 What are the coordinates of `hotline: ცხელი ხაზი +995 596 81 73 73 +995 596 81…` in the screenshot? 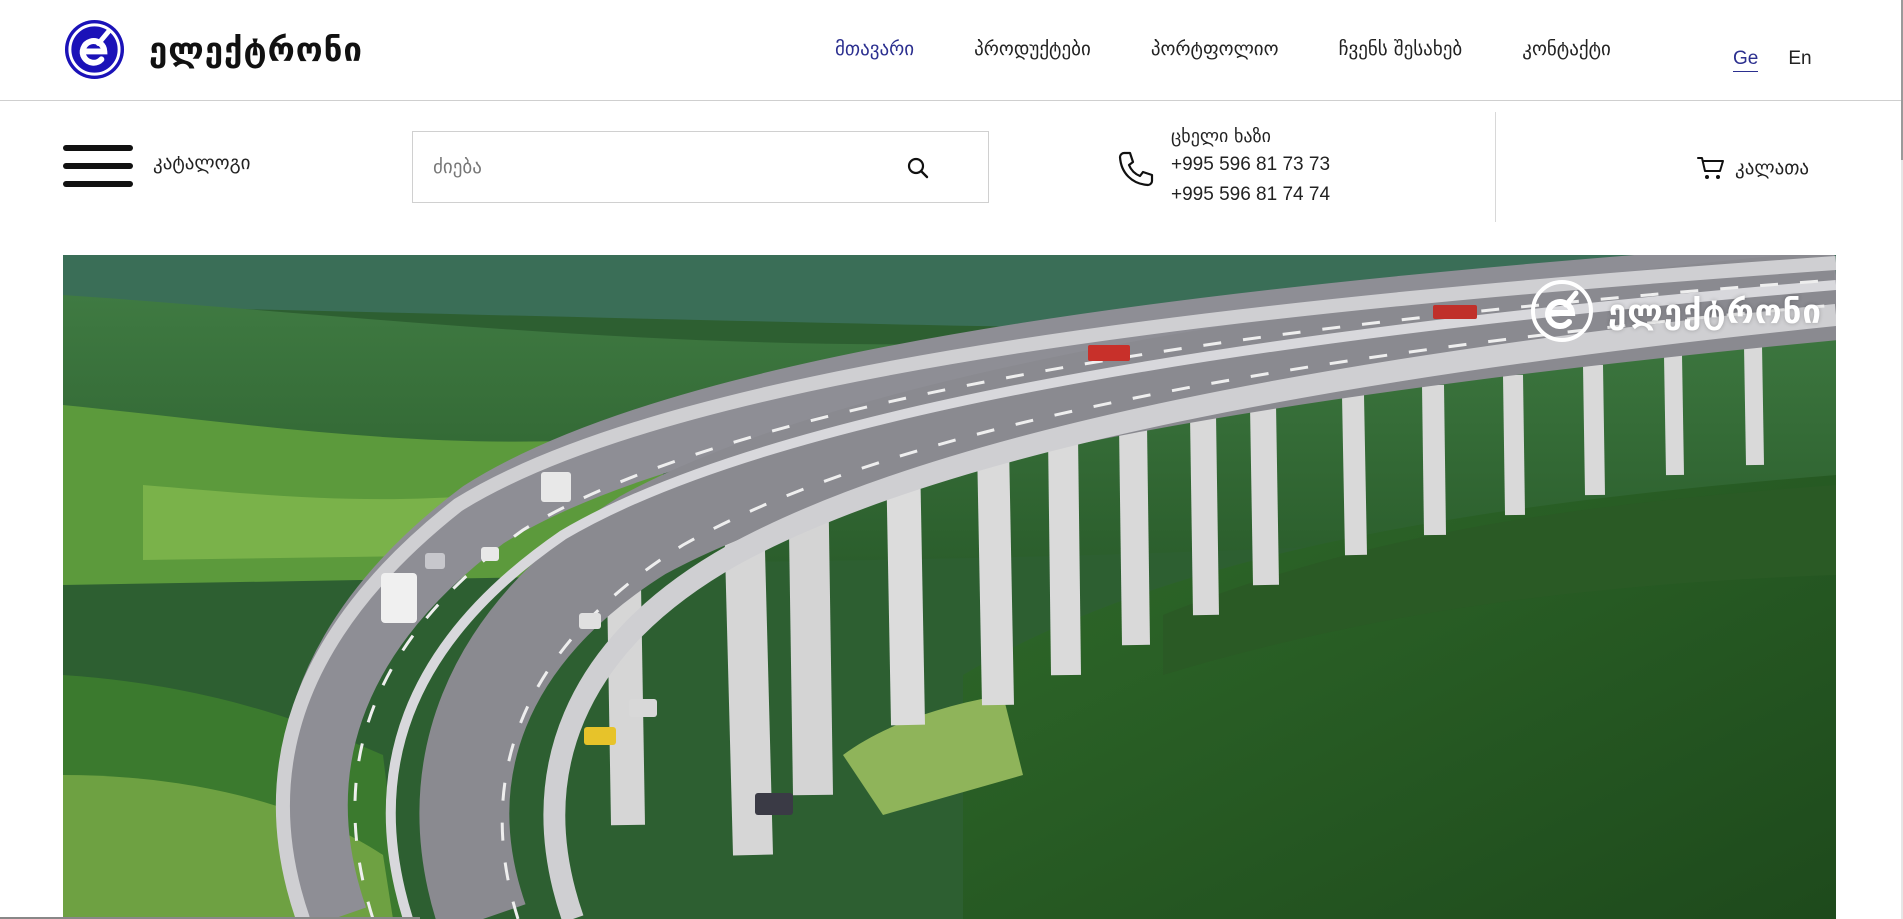 It's located at (1222, 167).